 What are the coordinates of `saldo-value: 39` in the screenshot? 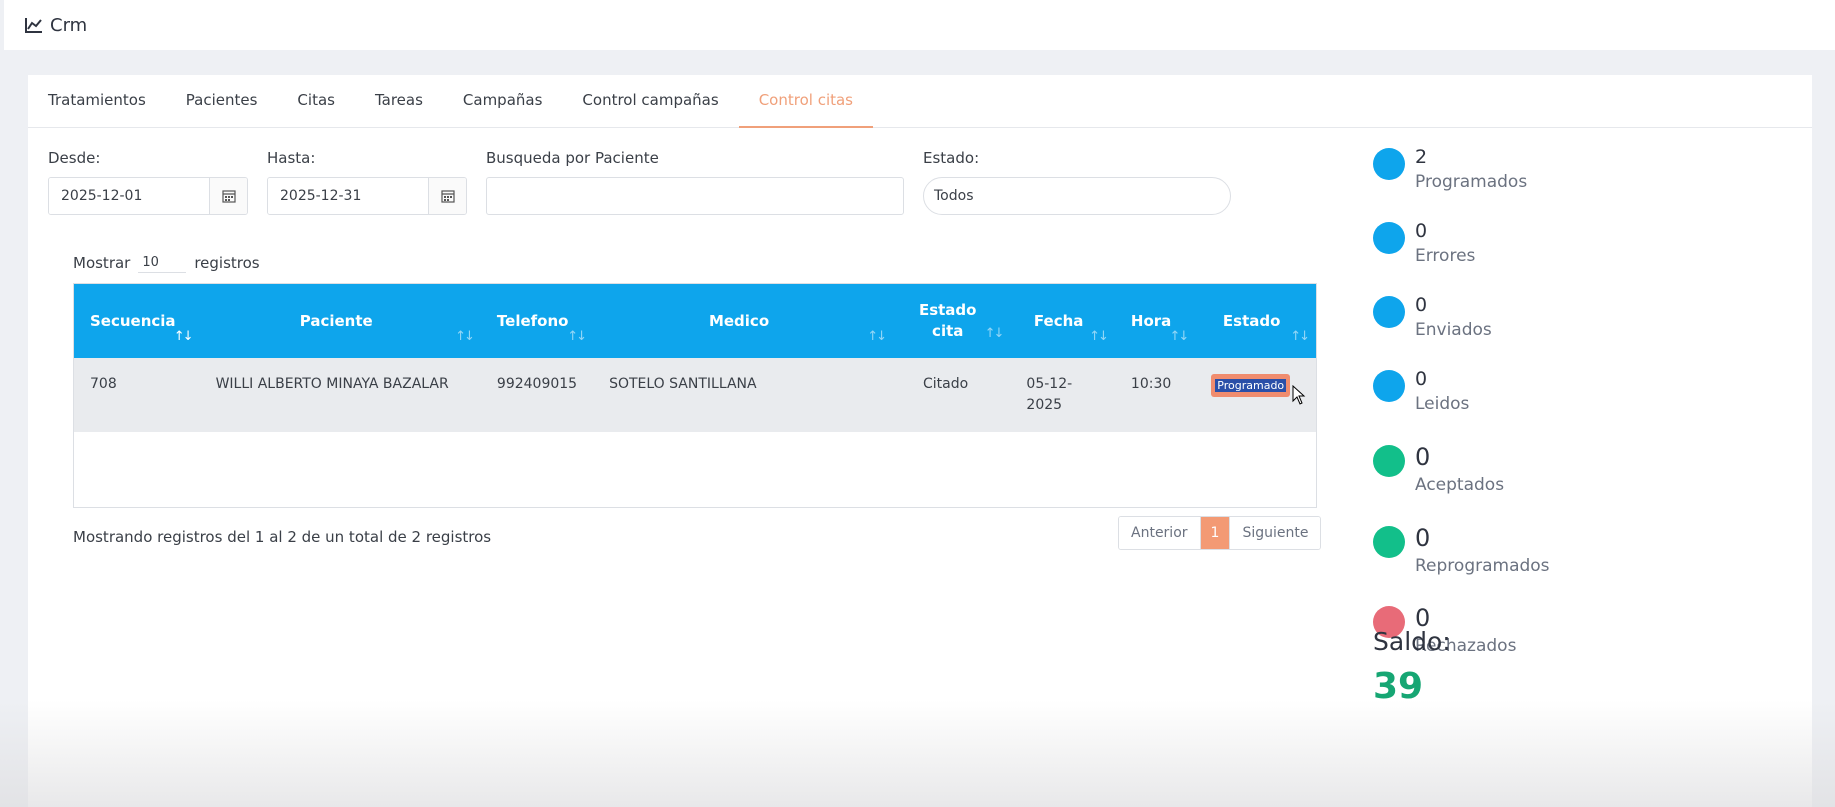 It's located at (1398, 686).